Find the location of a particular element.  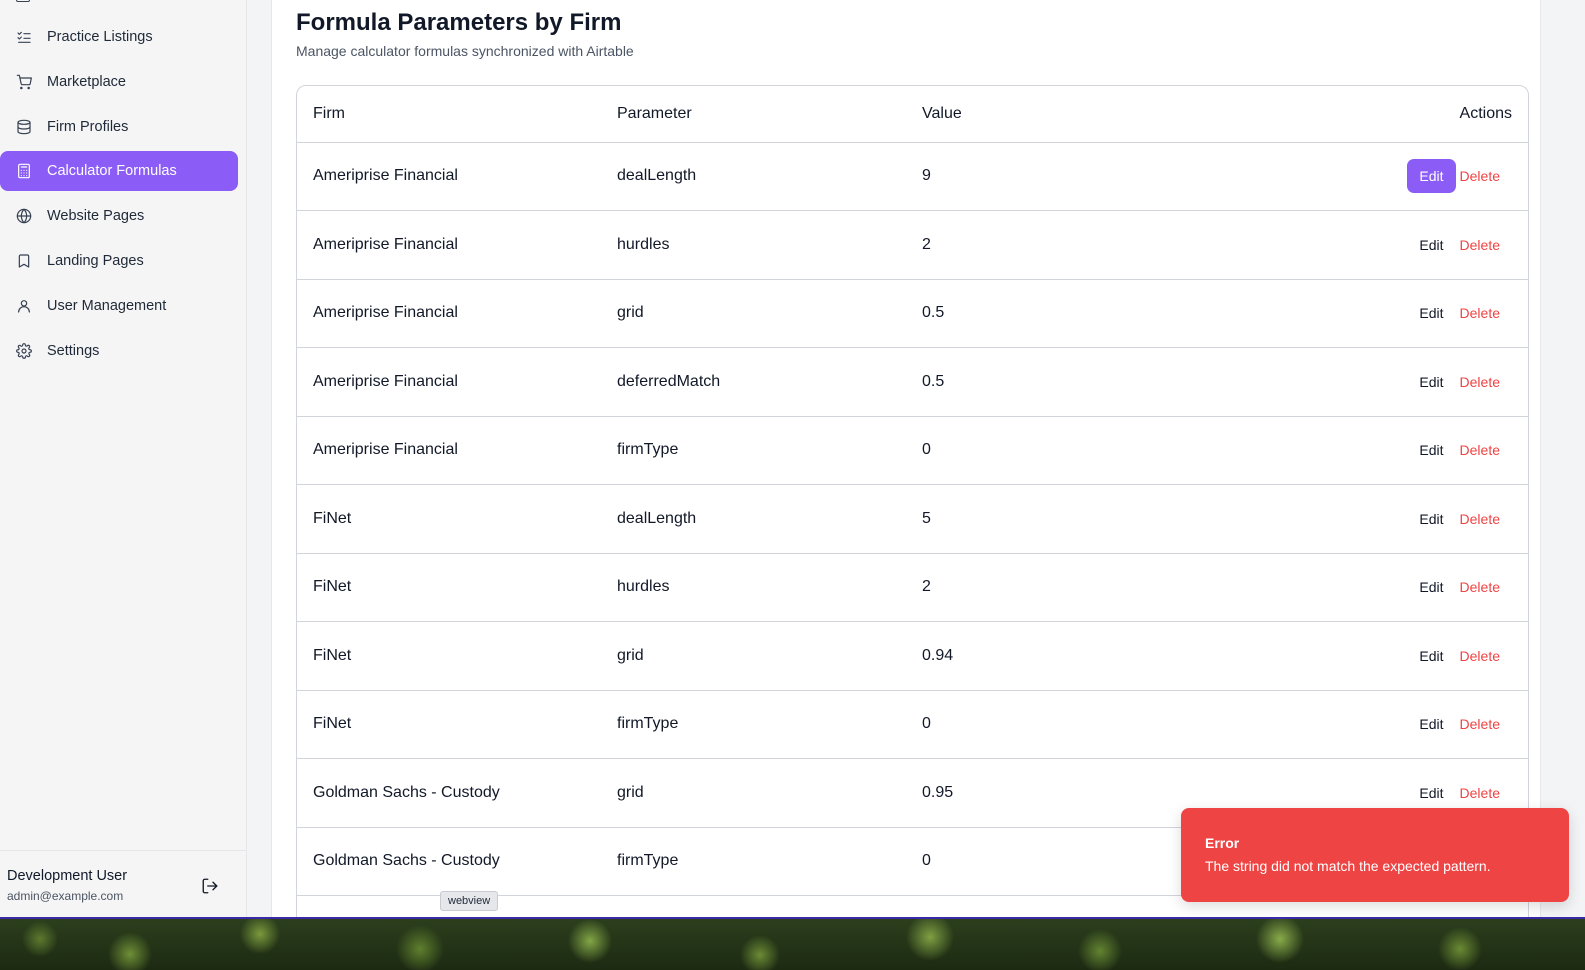

sidebar-item-website-pages: Website Pages is located at coordinates (119, 216).